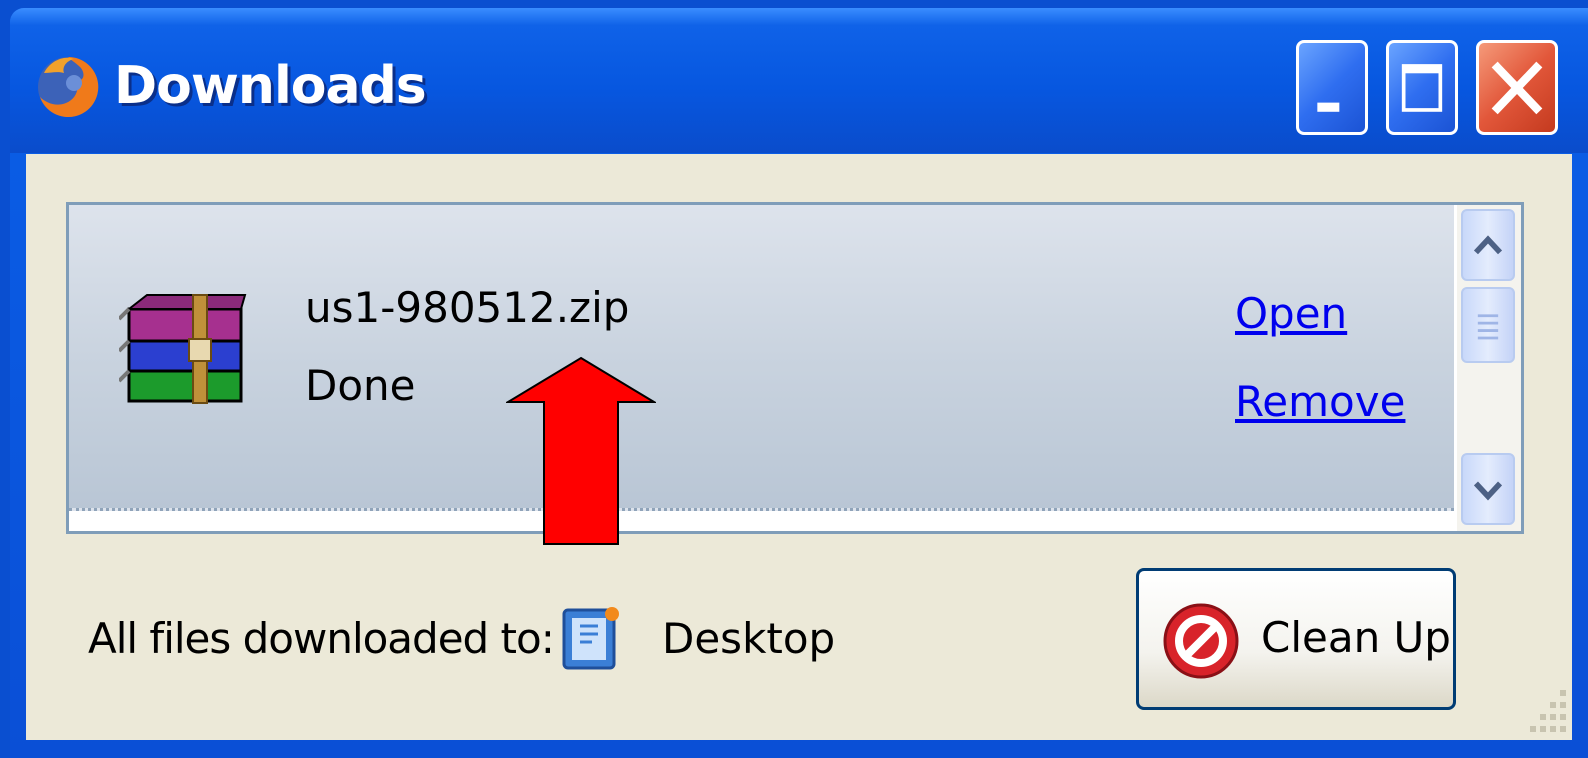 Image resolution: width=1588 pixels, height=758 pixels. What do you see at coordinates (183, 349) in the screenshot?
I see `winrar-archive-icon` at bounding box center [183, 349].